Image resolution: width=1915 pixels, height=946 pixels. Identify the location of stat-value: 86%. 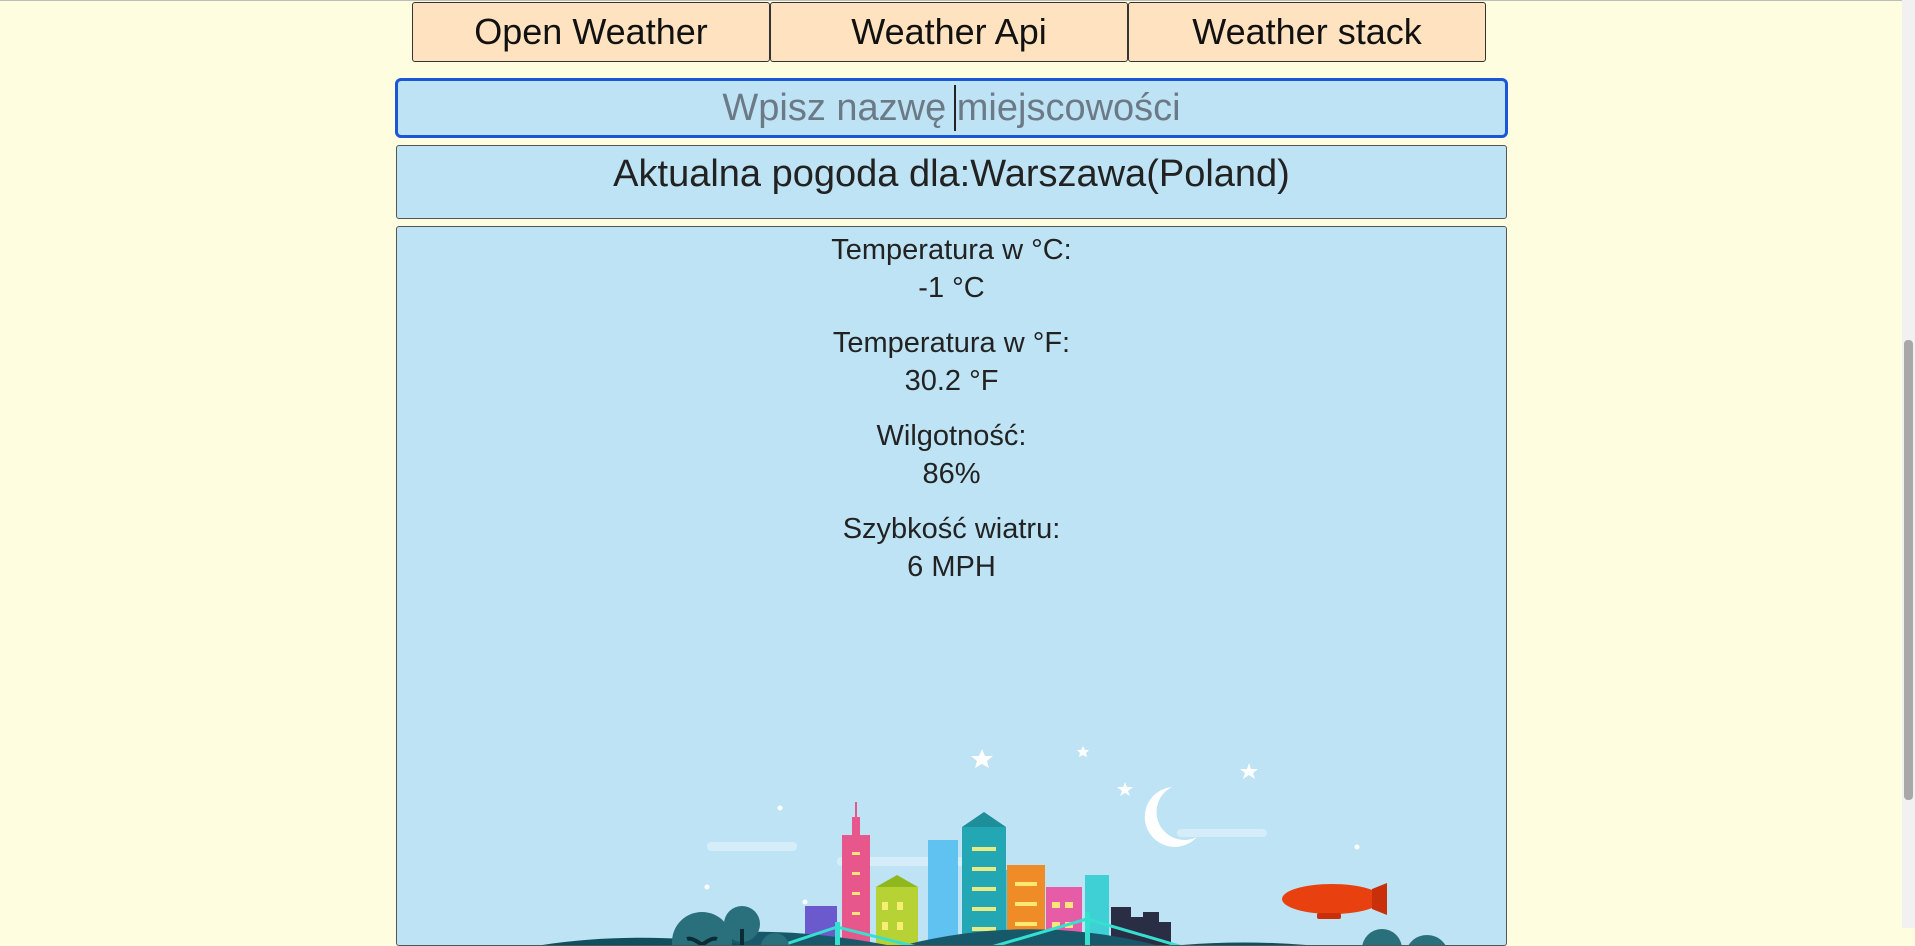
(951, 474).